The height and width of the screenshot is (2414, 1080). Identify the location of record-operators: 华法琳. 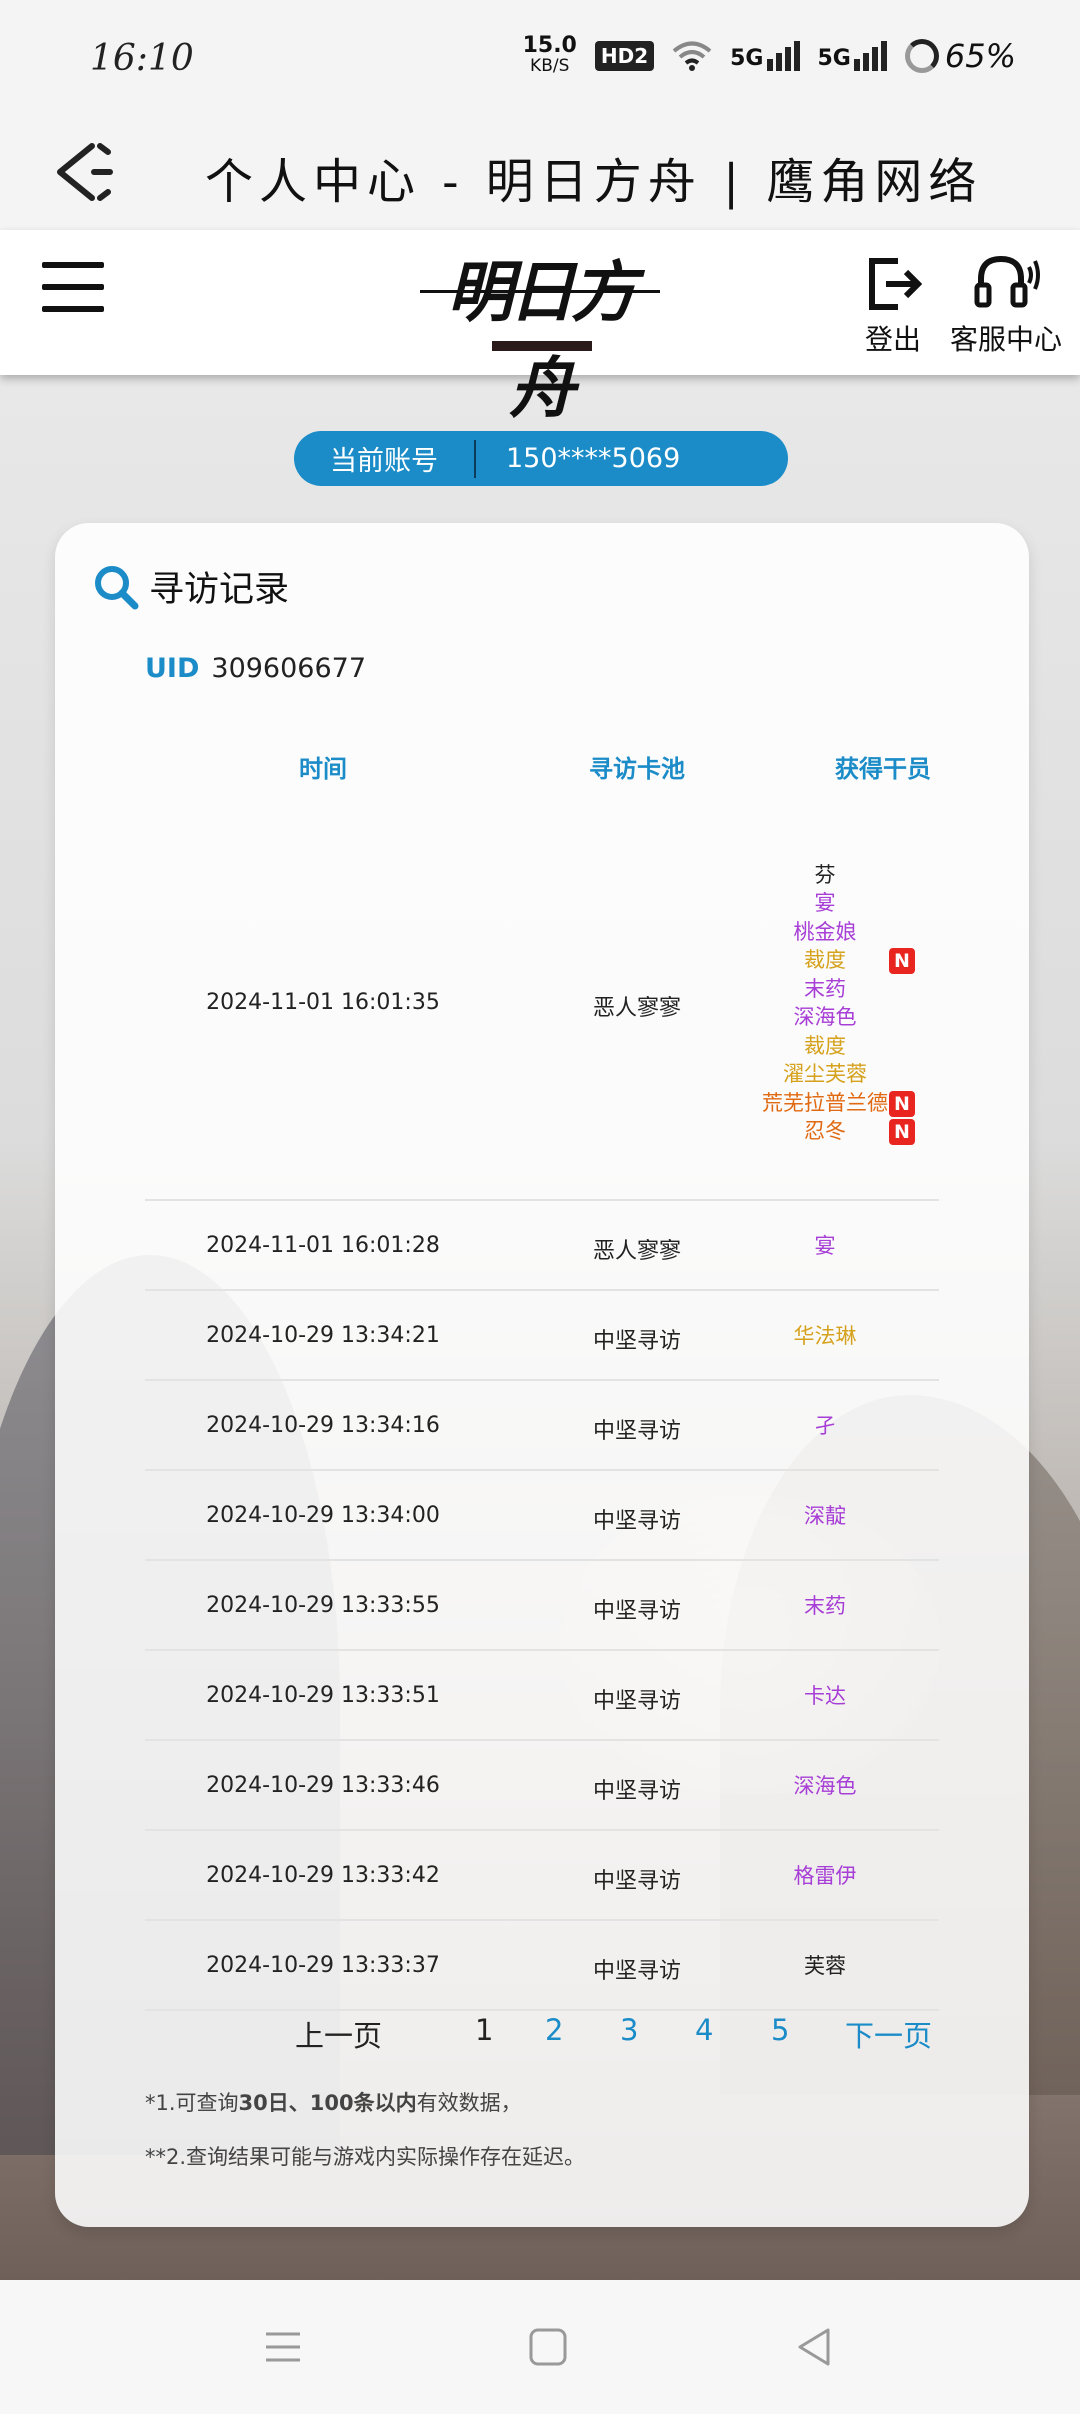
(825, 1336).